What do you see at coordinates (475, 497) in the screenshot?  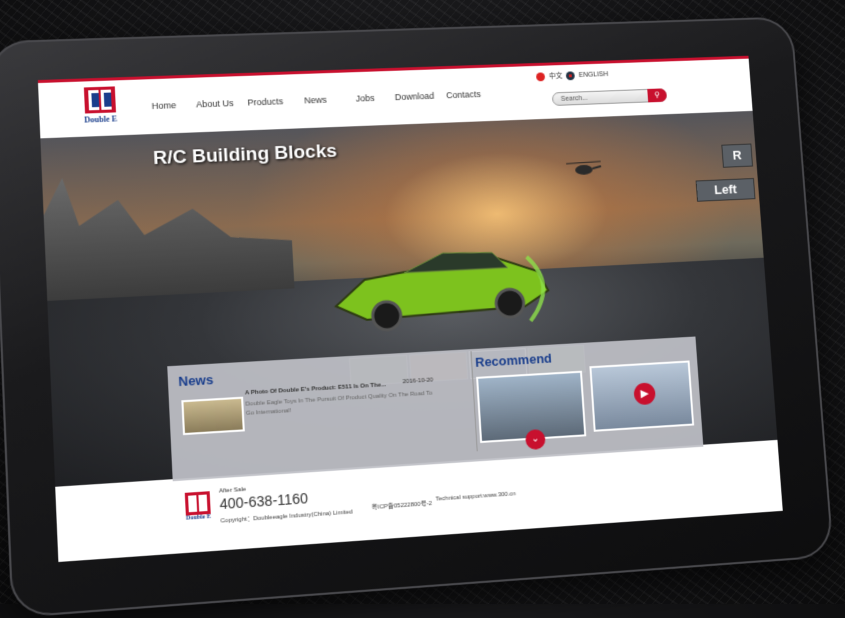 I see `tech-support-link: Technical support:www.300.cn` at bounding box center [475, 497].